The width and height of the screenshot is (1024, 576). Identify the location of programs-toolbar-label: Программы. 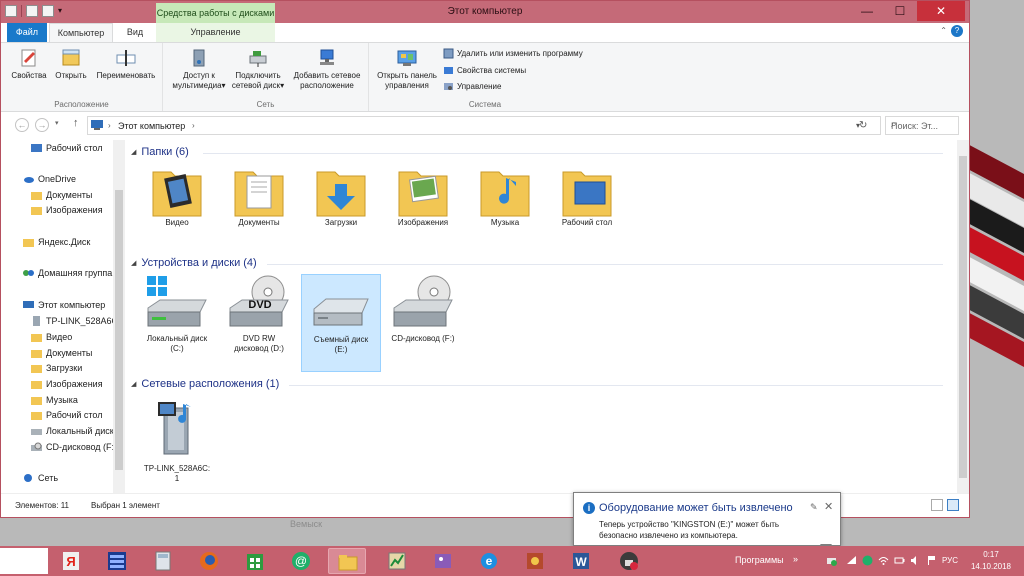
(759, 560).